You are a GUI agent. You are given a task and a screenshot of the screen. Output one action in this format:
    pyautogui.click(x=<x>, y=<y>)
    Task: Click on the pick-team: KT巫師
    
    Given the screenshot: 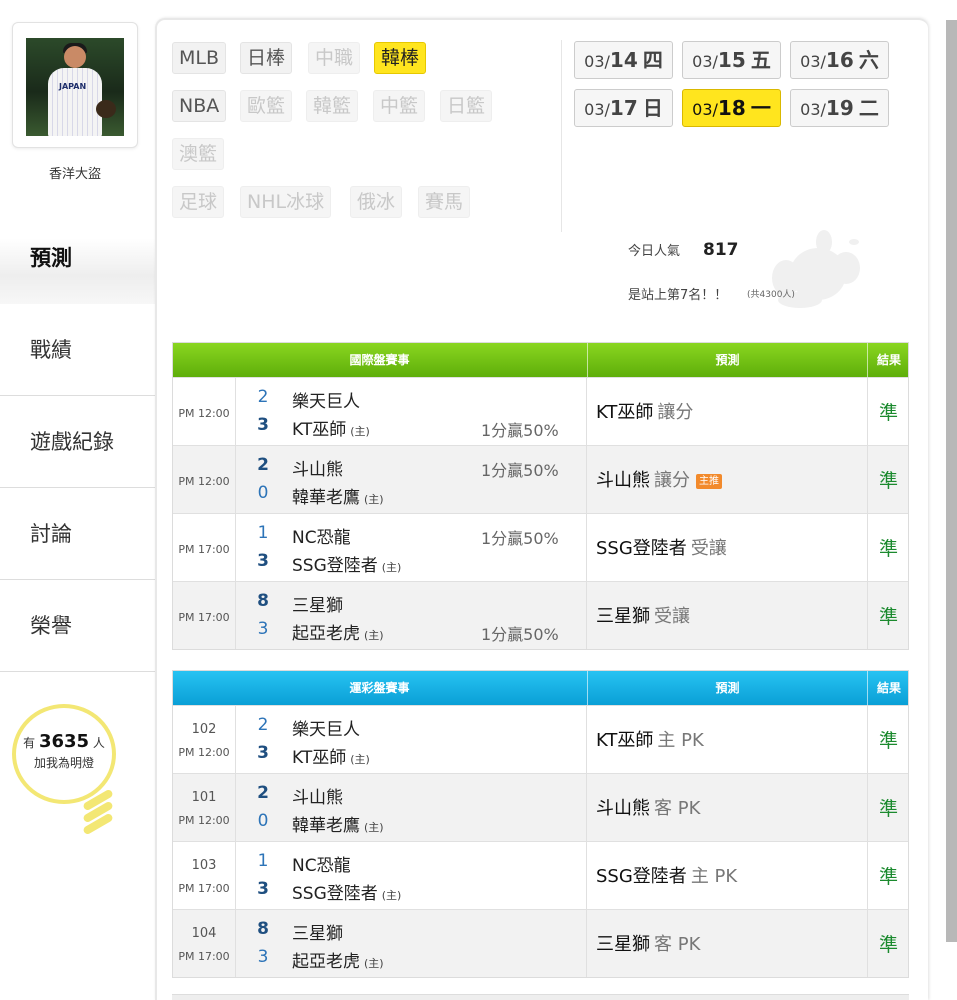 What is the action you would take?
    pyautogui.click(x=625, y=740)
    